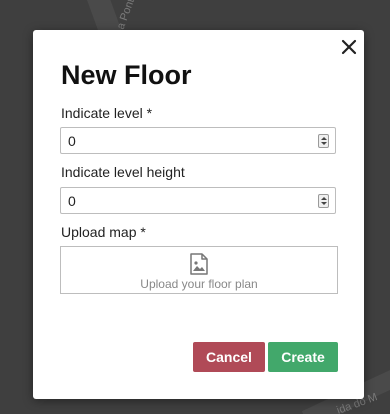 The image size is (390, 414). What do you see at coordinates (303, 357) in the screenshot?
I see `create-button: Create` at bounding box center [303, 357].